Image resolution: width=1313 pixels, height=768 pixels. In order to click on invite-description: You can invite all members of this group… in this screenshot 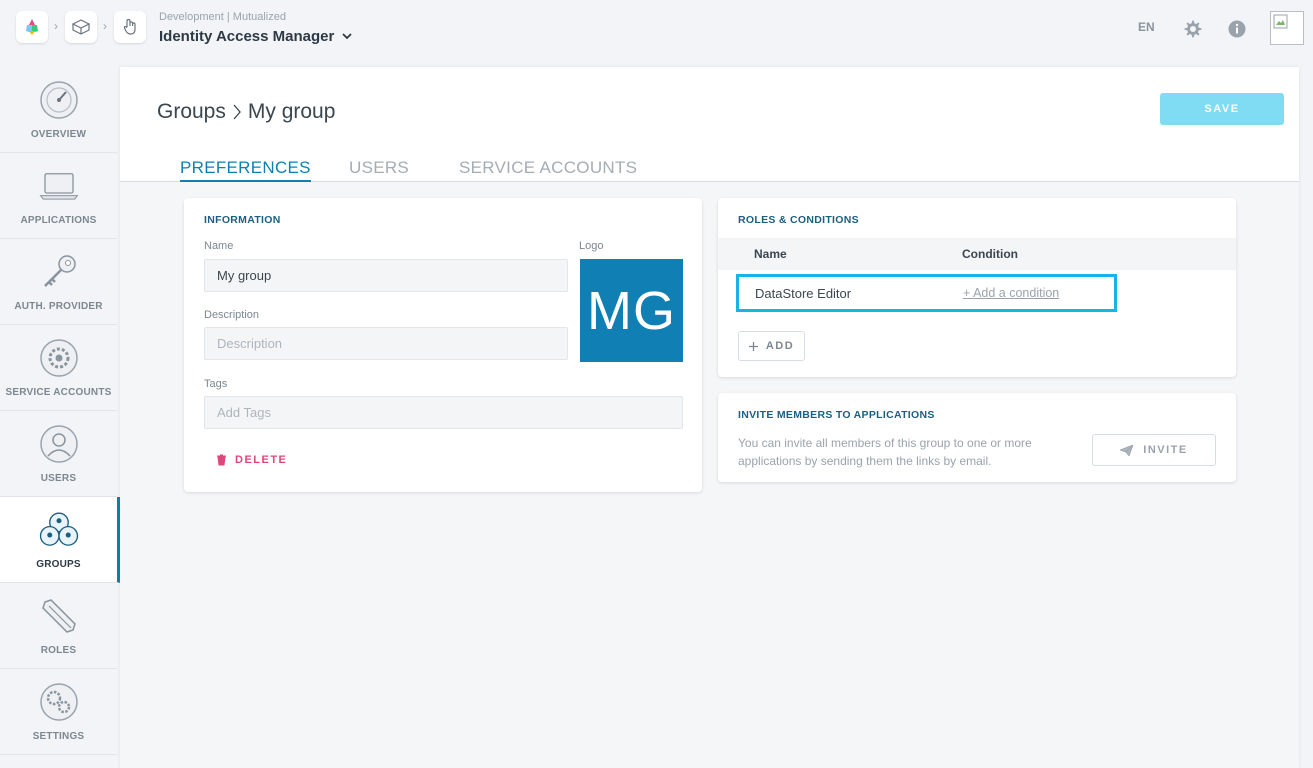, I will do `click(885, 452)`.